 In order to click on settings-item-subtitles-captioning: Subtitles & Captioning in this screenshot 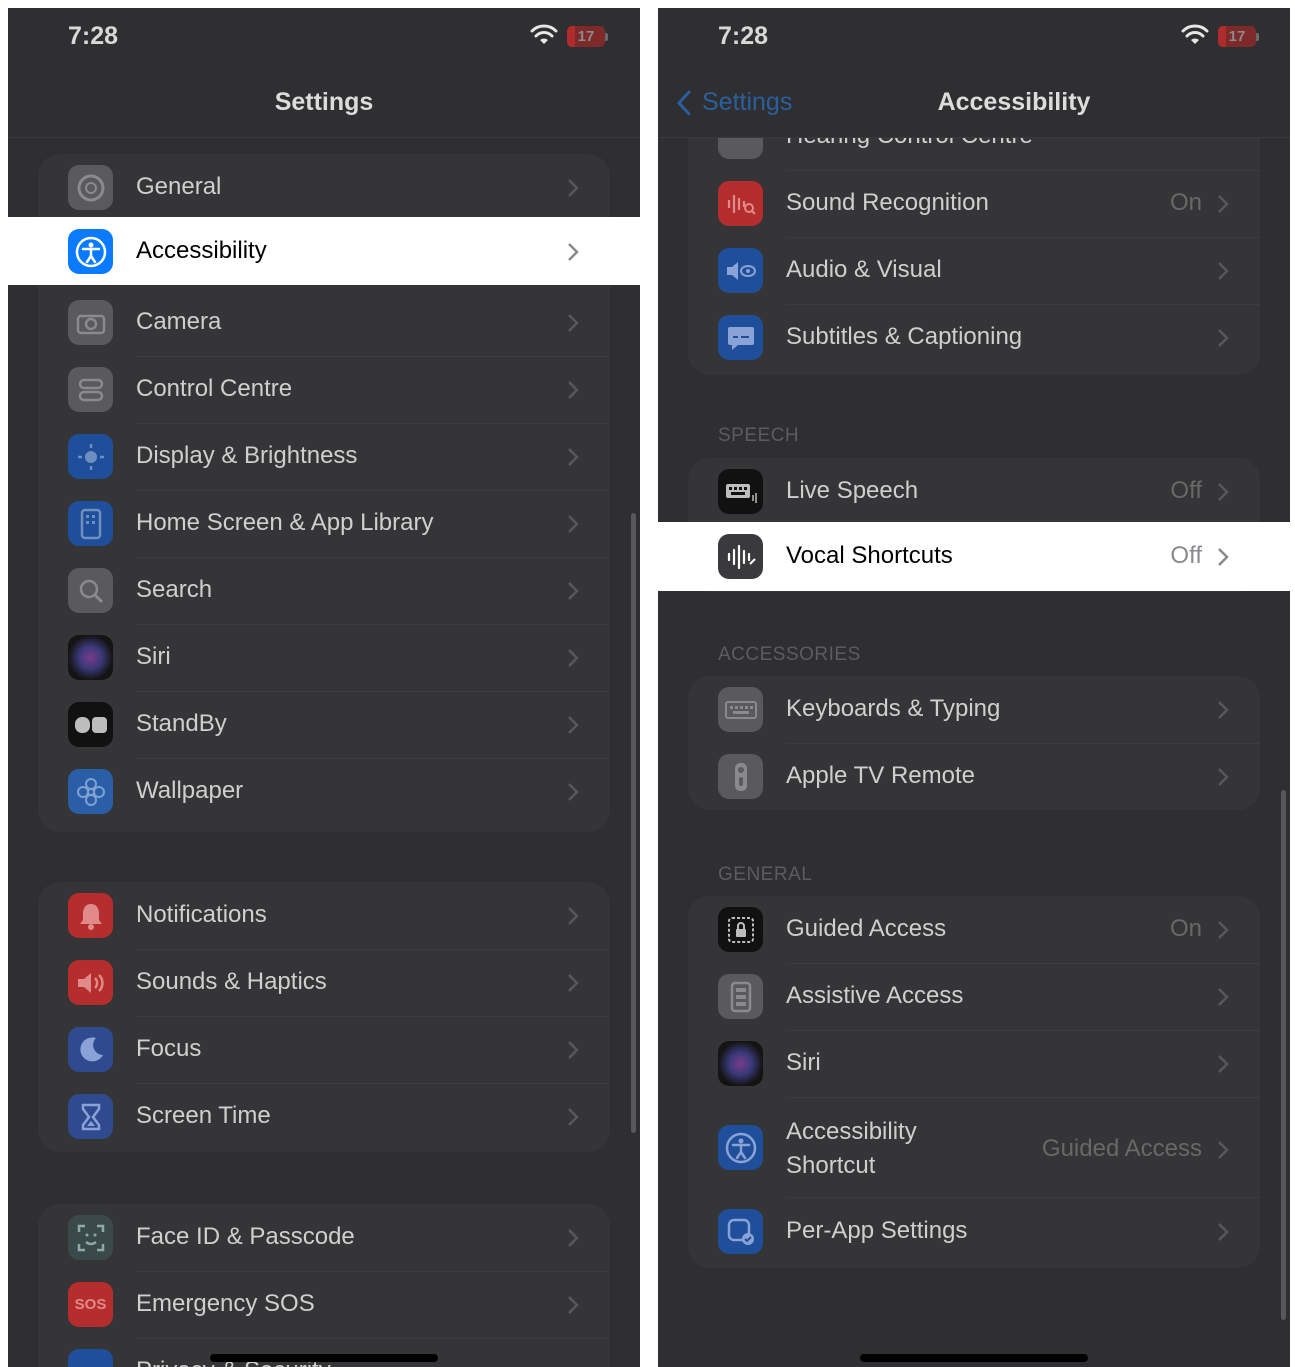, I will do `click(974, 337)`.